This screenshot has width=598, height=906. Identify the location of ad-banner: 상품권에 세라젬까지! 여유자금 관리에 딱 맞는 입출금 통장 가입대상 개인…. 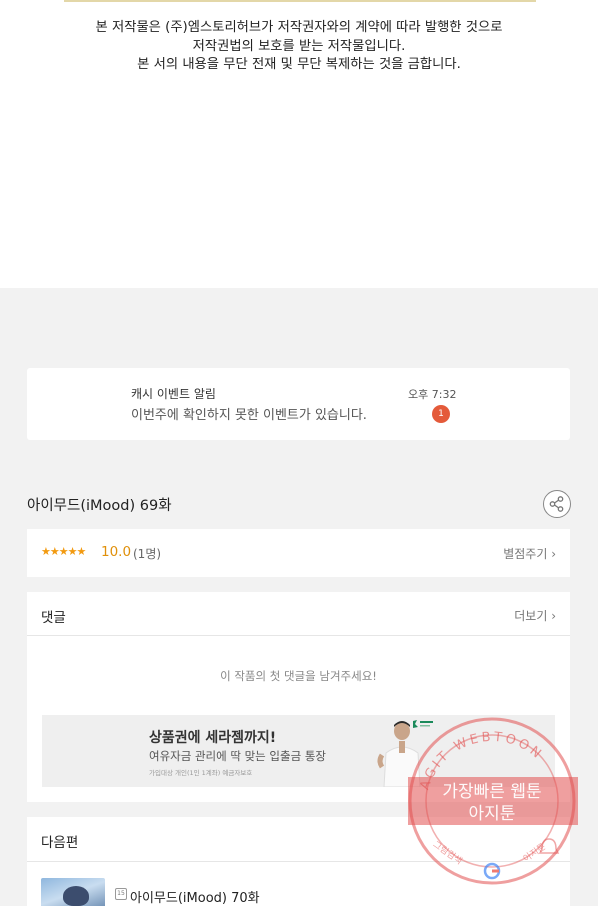
(298, 751).